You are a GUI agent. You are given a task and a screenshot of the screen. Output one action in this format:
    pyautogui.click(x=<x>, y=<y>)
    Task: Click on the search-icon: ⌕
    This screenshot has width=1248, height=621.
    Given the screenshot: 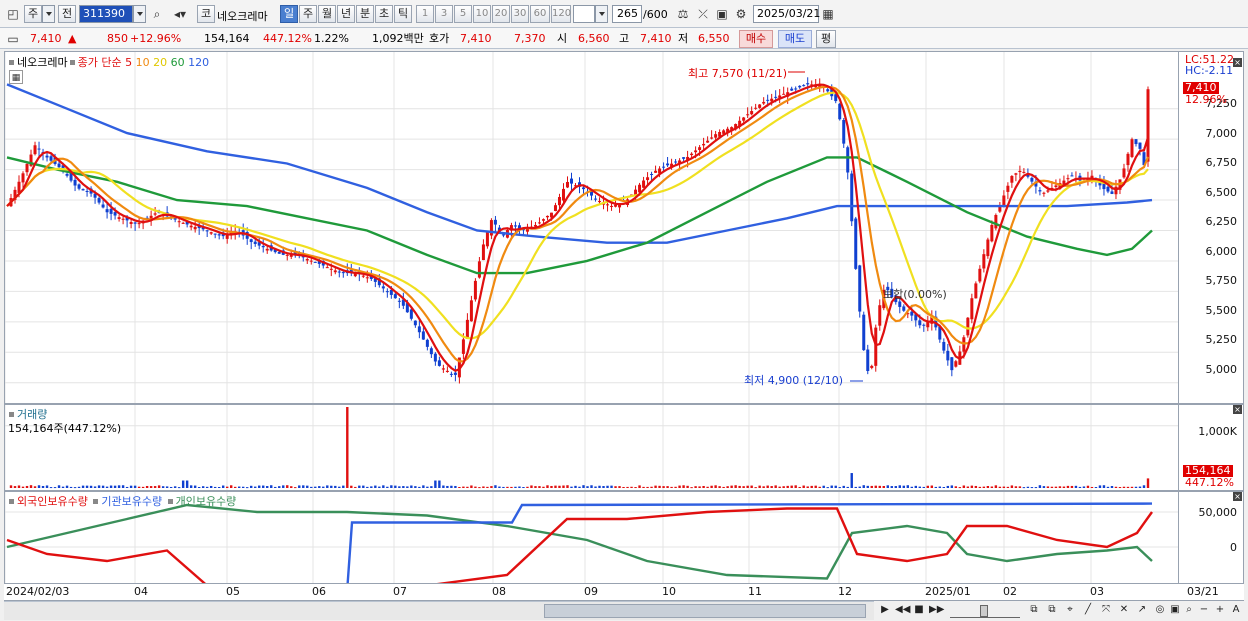 What is the action you would take?
    pyautogui.click(x=157, y=14)
    